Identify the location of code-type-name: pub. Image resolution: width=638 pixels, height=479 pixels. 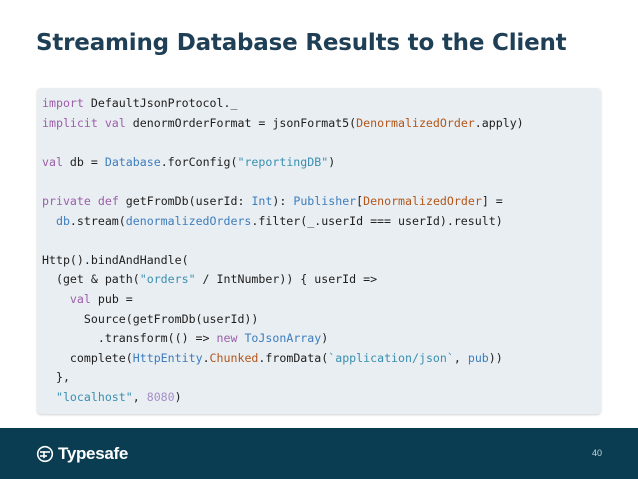
(478, 357).